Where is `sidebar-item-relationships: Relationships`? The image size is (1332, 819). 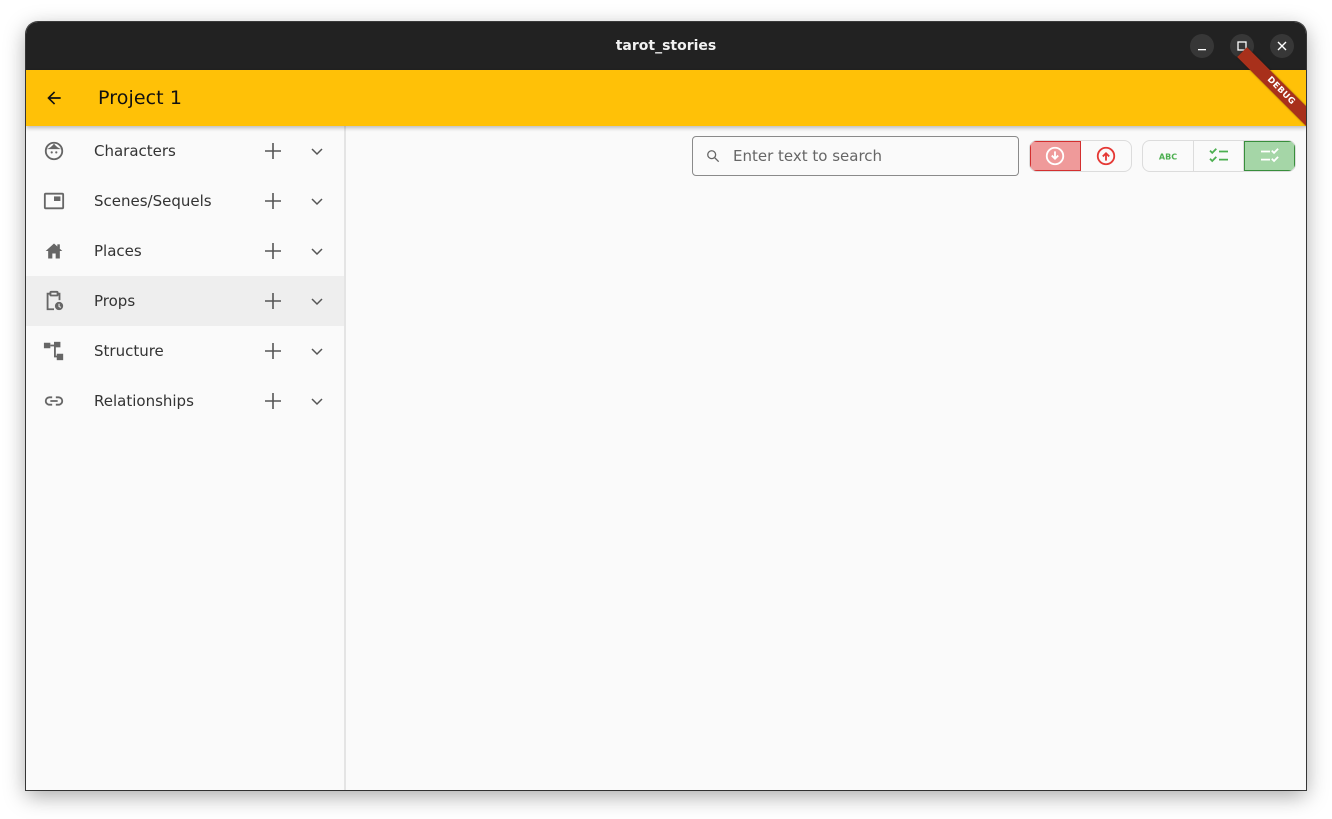
sidebar-item-relationships: Relationships is located at coordinates (185, 401).